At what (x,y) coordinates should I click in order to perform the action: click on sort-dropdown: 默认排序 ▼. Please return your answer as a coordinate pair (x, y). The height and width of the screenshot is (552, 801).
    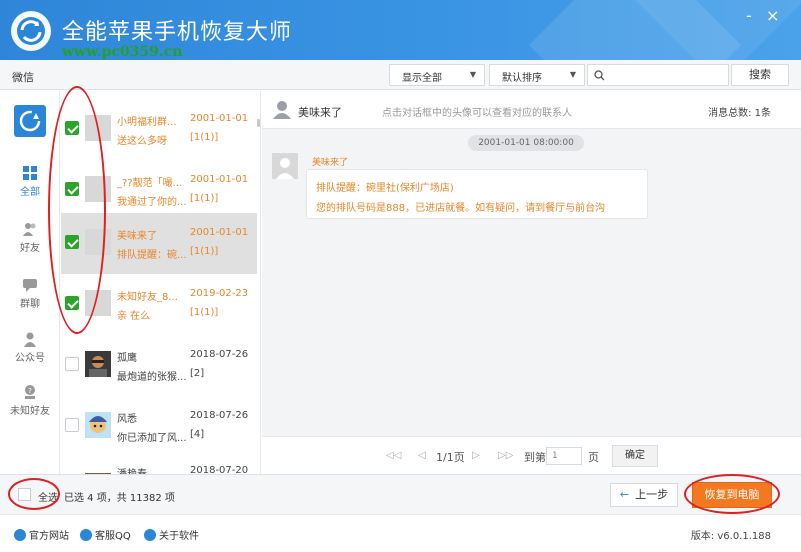
    Looking at the image, I should click on (537, 75).